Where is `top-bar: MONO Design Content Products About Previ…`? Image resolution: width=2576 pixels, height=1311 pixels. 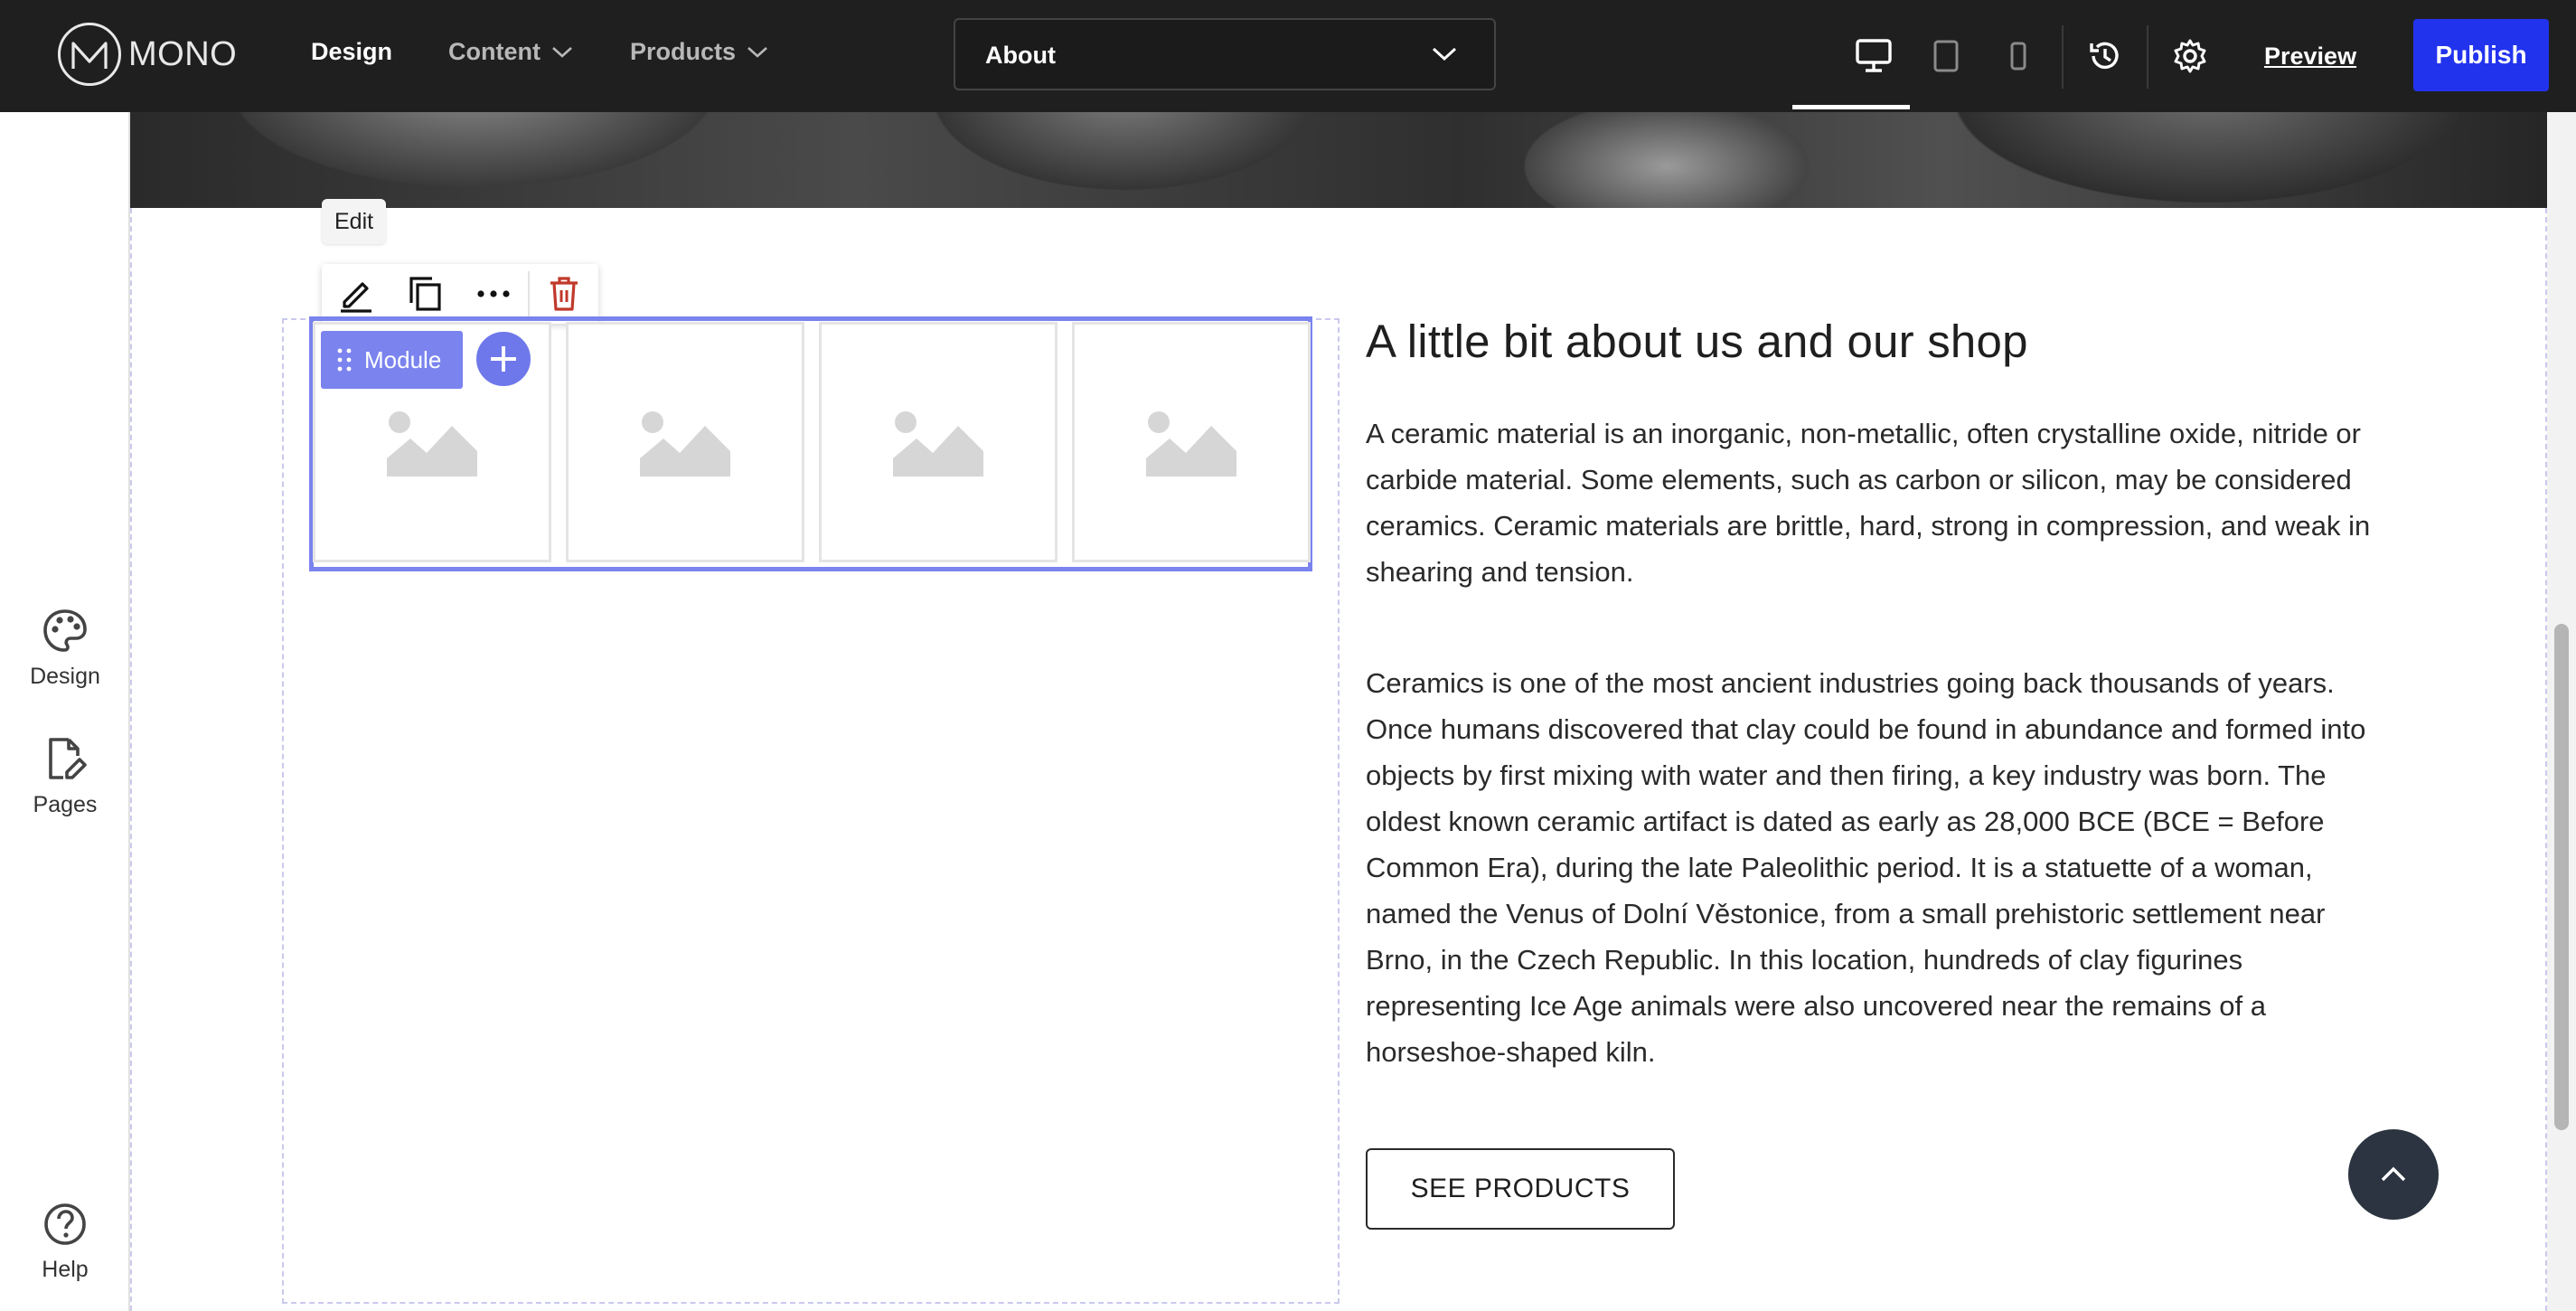
top-bar: MONO Design Content Products About Previ… is located at coordinates (1288, 56).